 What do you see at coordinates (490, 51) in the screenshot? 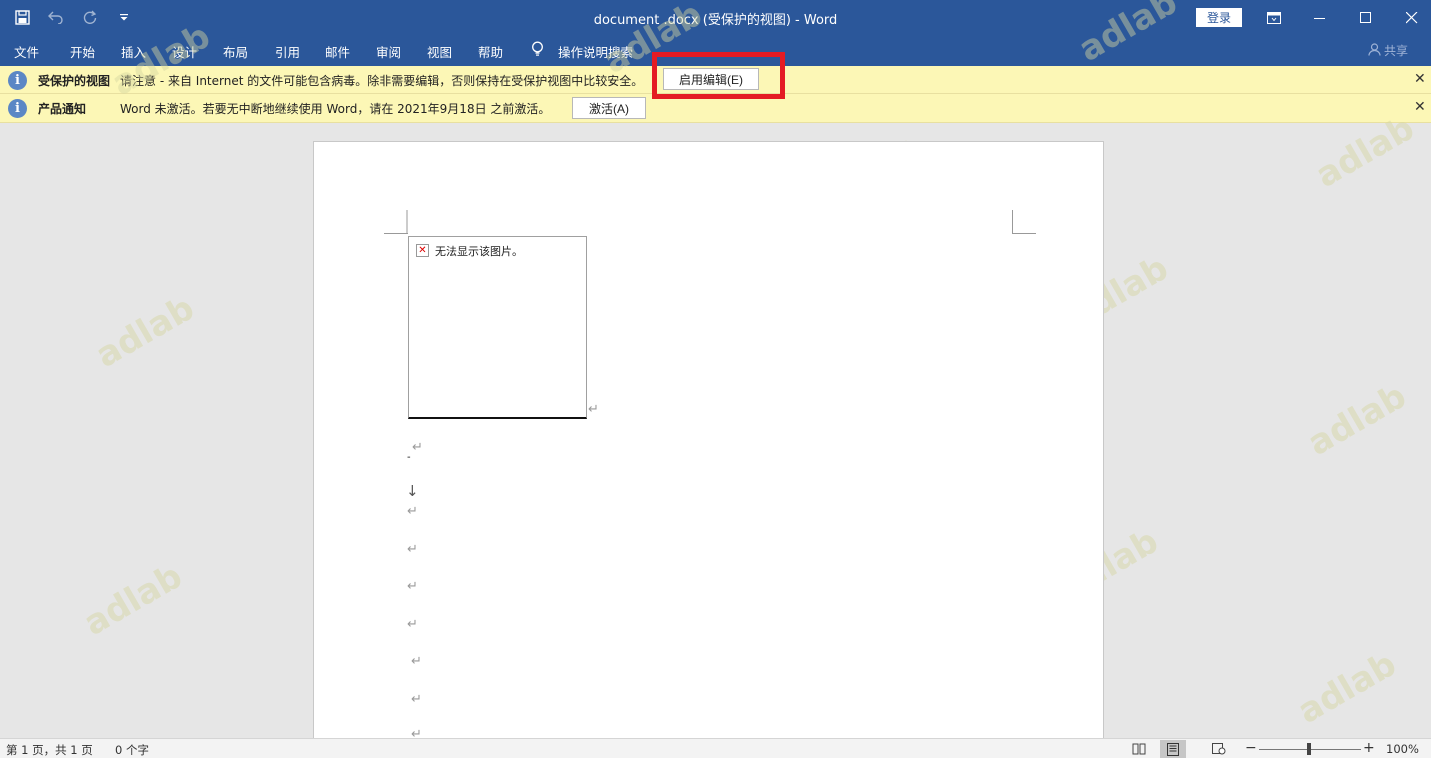
I see `tab-help: 帮助` at bounding box center [490, 51].